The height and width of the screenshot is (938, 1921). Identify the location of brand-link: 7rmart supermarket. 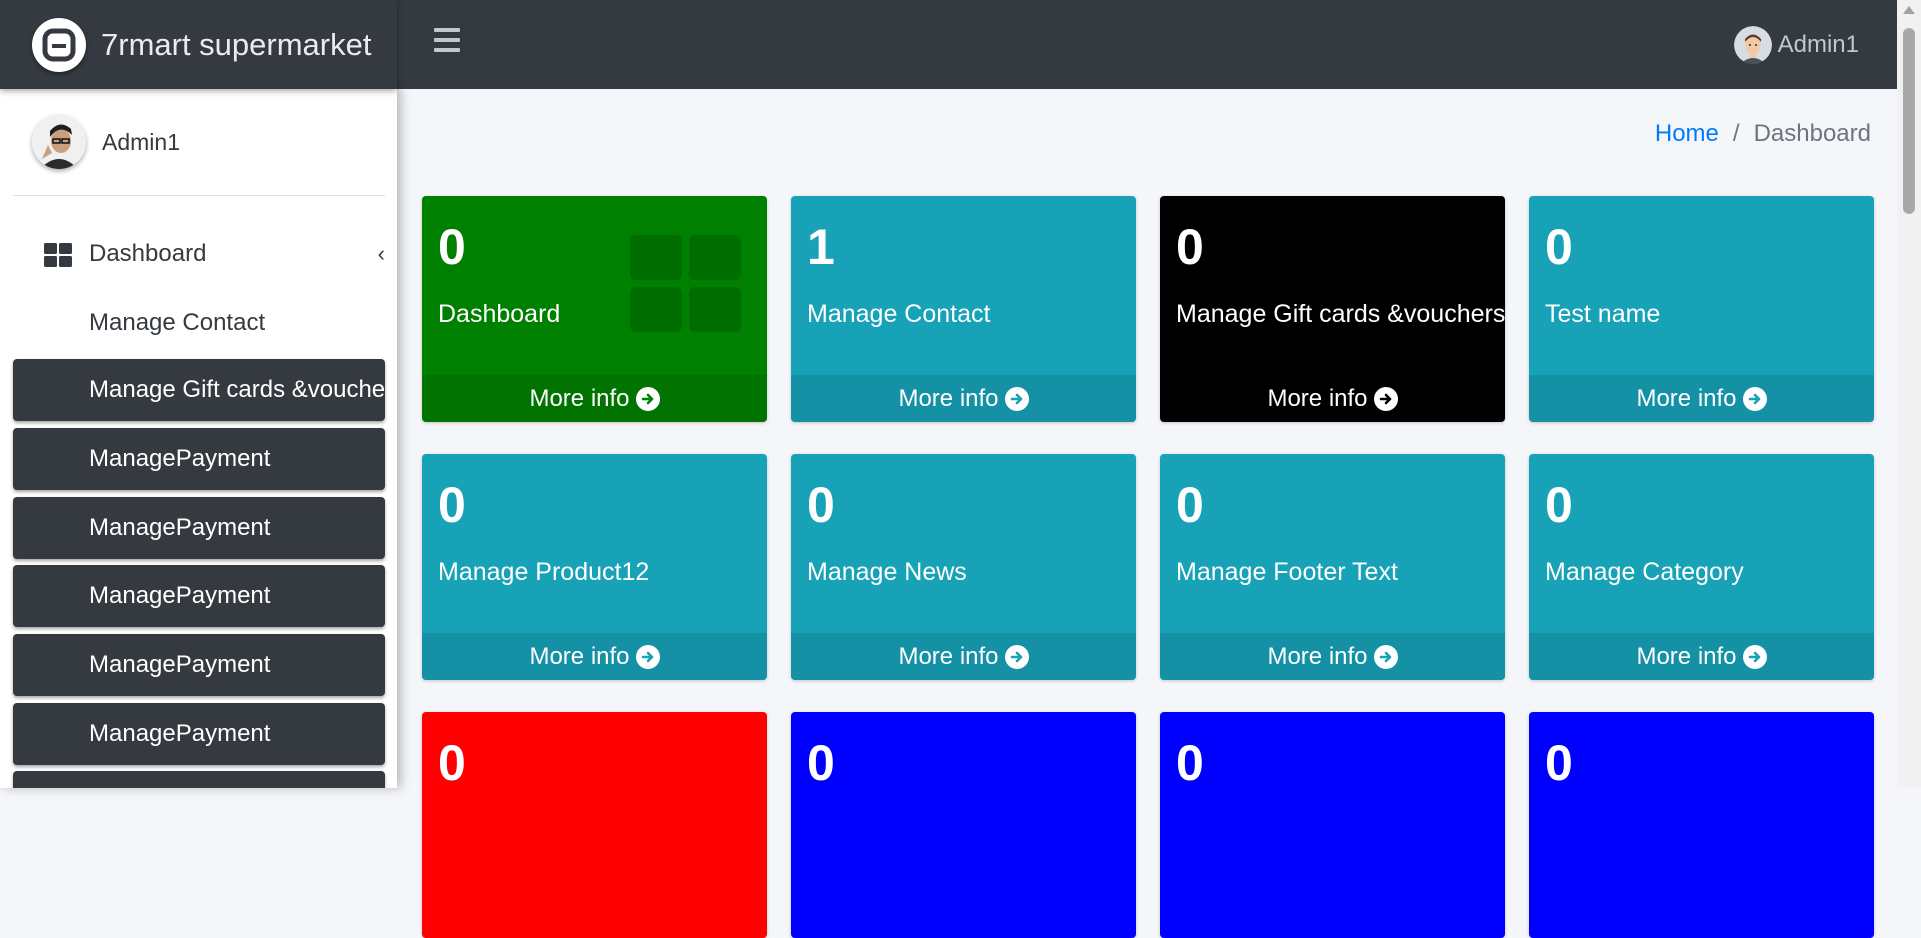
(198, 44).